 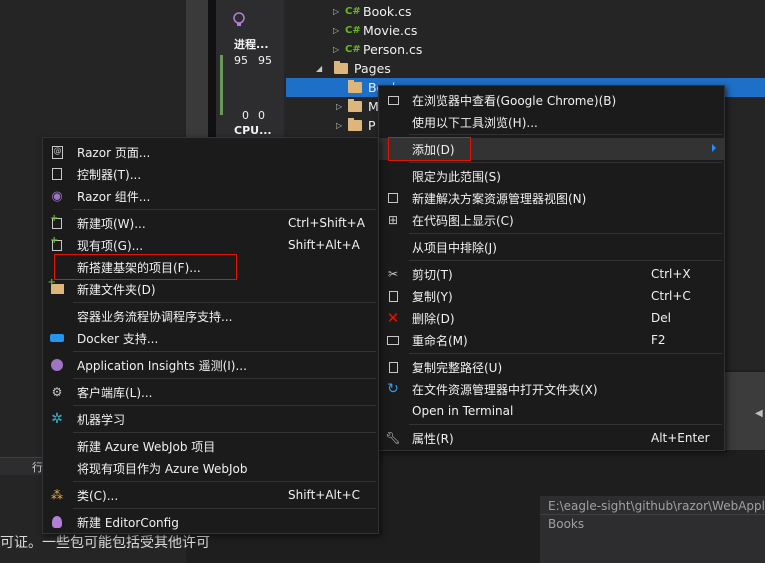 What do you see at coordinates (551, 340) in the screenshot?
I see `menu-item-rename: 重命名(M) F2` at bounding box center [551, 340].